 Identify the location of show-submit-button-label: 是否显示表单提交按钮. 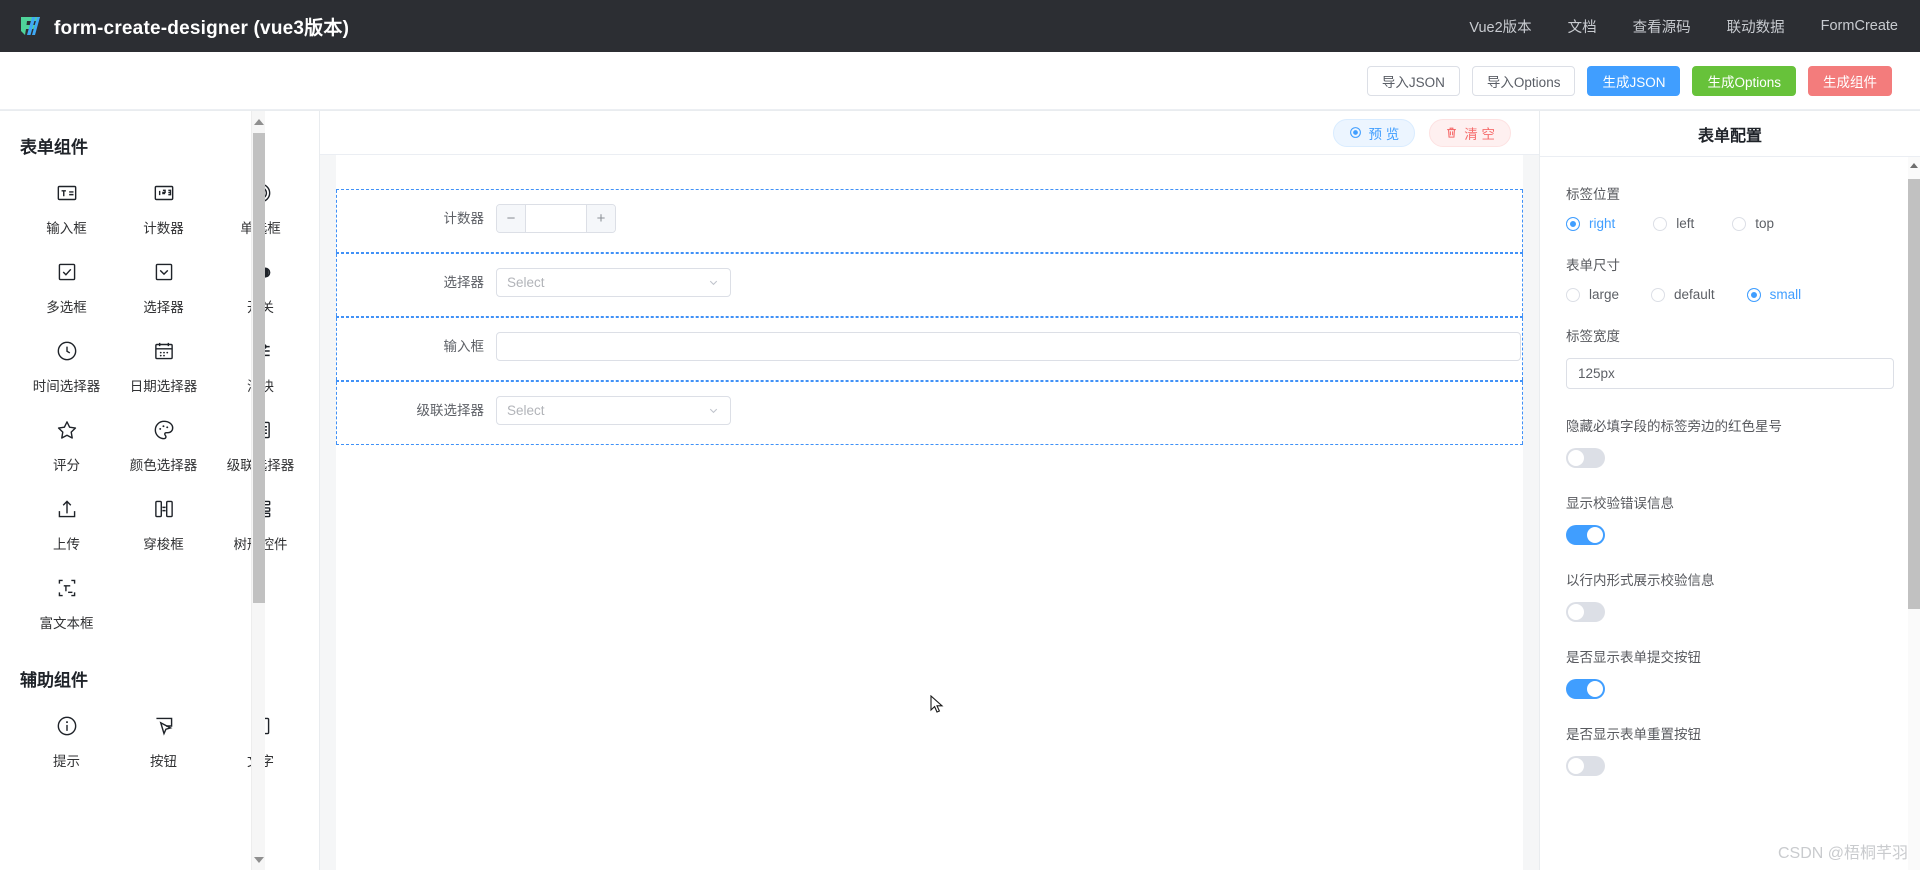
(1633, 657).